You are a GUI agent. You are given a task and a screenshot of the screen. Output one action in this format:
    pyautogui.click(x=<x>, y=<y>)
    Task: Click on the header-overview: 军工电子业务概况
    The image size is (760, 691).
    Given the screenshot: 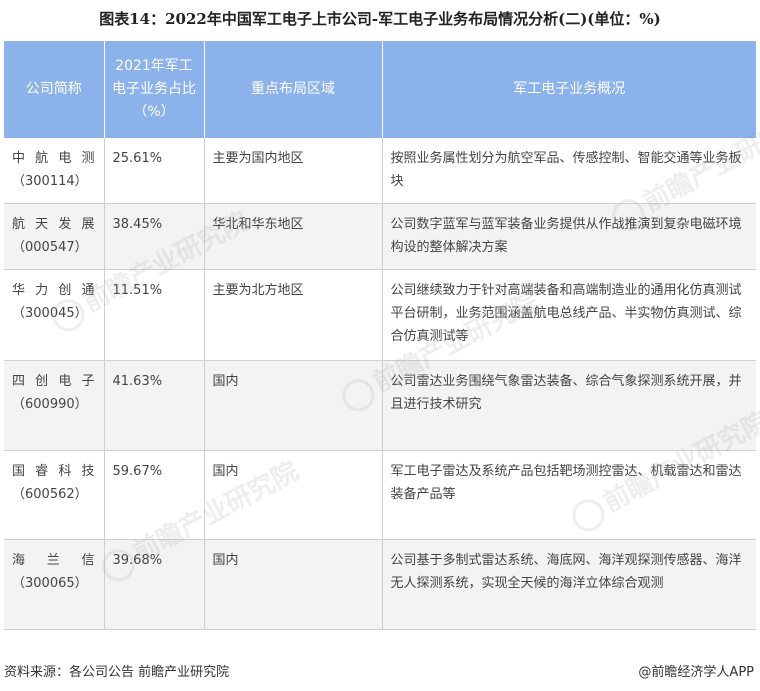 What is the action you would take?
    pyautogui.click(x=568, y=89)
    